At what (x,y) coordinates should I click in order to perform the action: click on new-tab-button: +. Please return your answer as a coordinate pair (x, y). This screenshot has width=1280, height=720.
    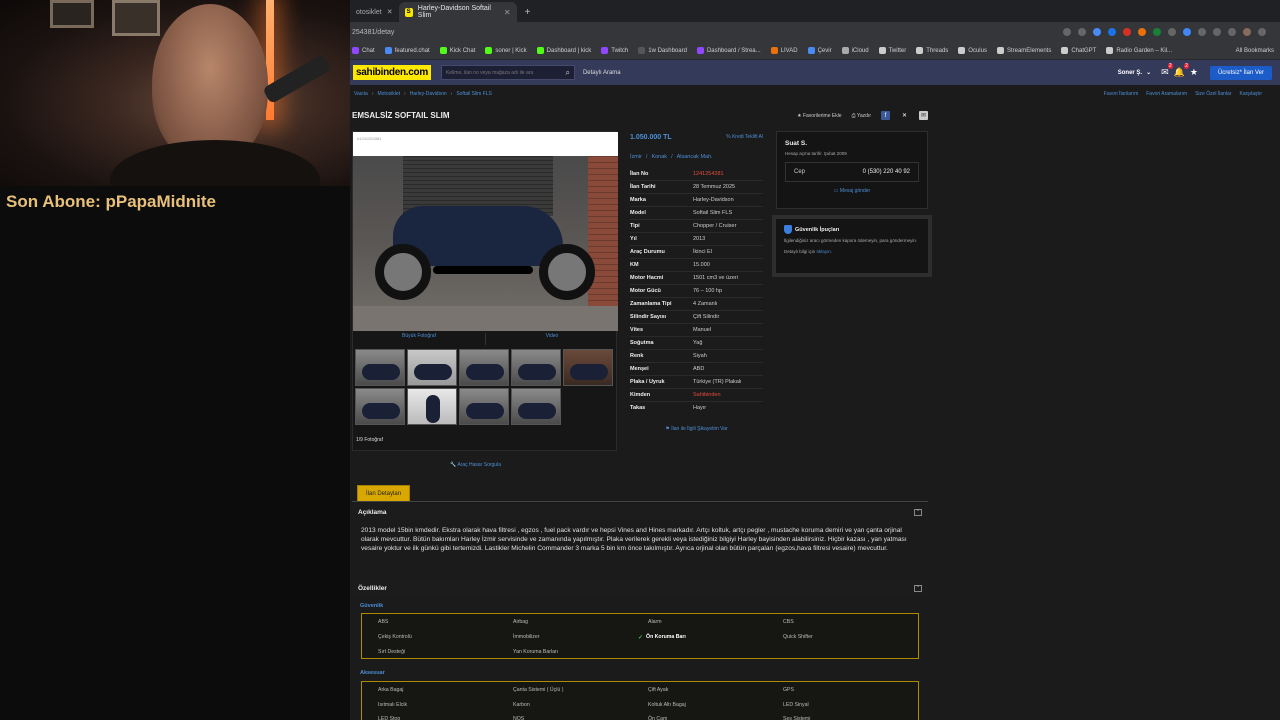
    Looking at the image, I should click on (528, 14).